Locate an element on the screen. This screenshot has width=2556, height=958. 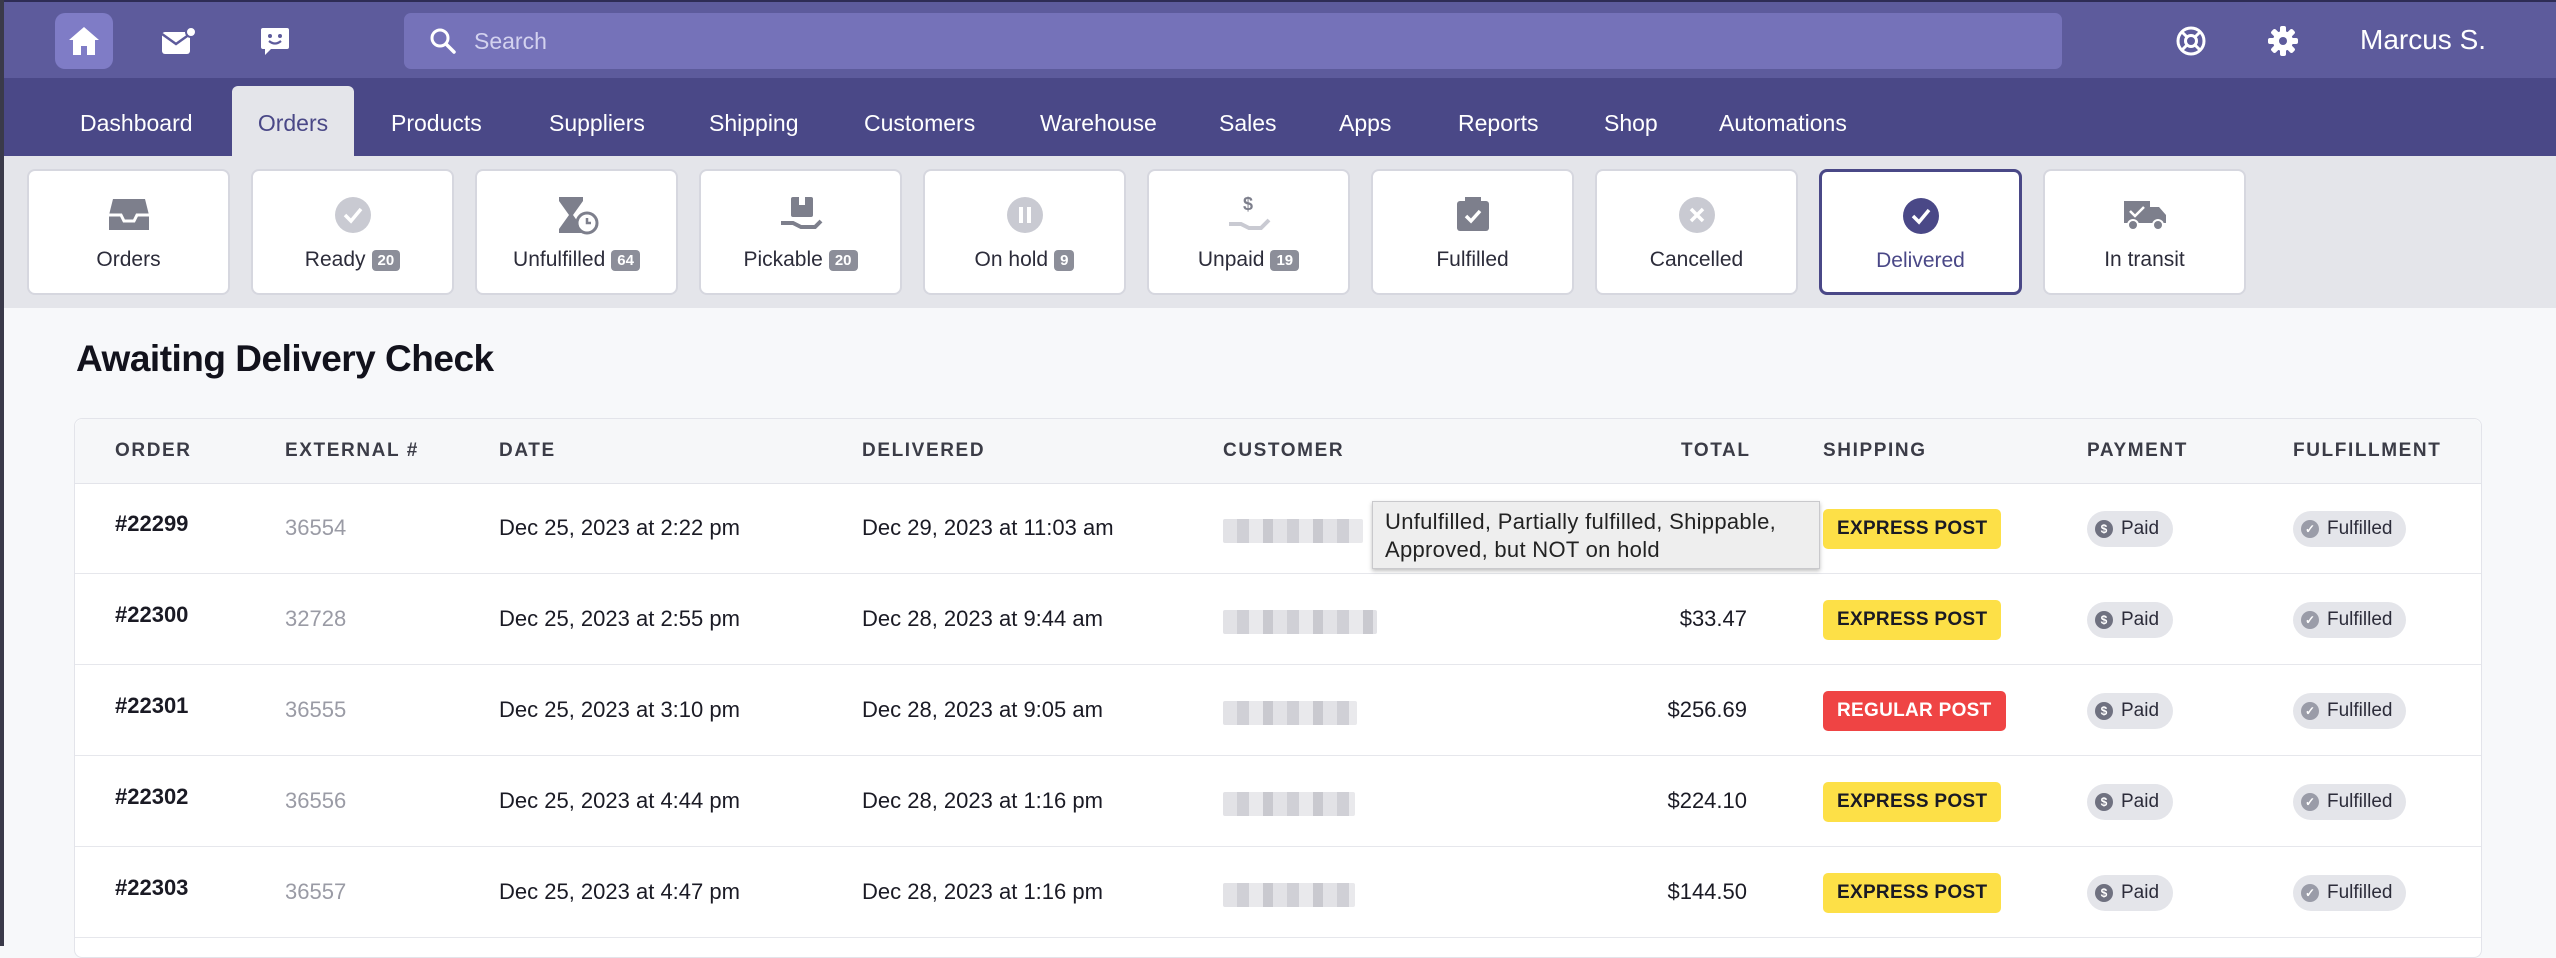
col-shipping: SHIPPING is located at coordinates (1875, 451).